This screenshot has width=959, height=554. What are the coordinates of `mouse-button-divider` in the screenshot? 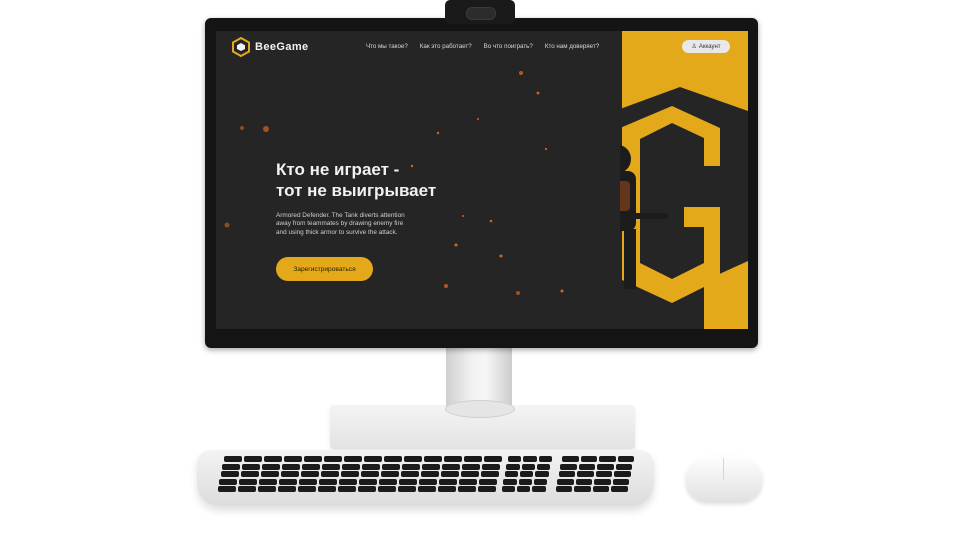 It's located at (723, 469).